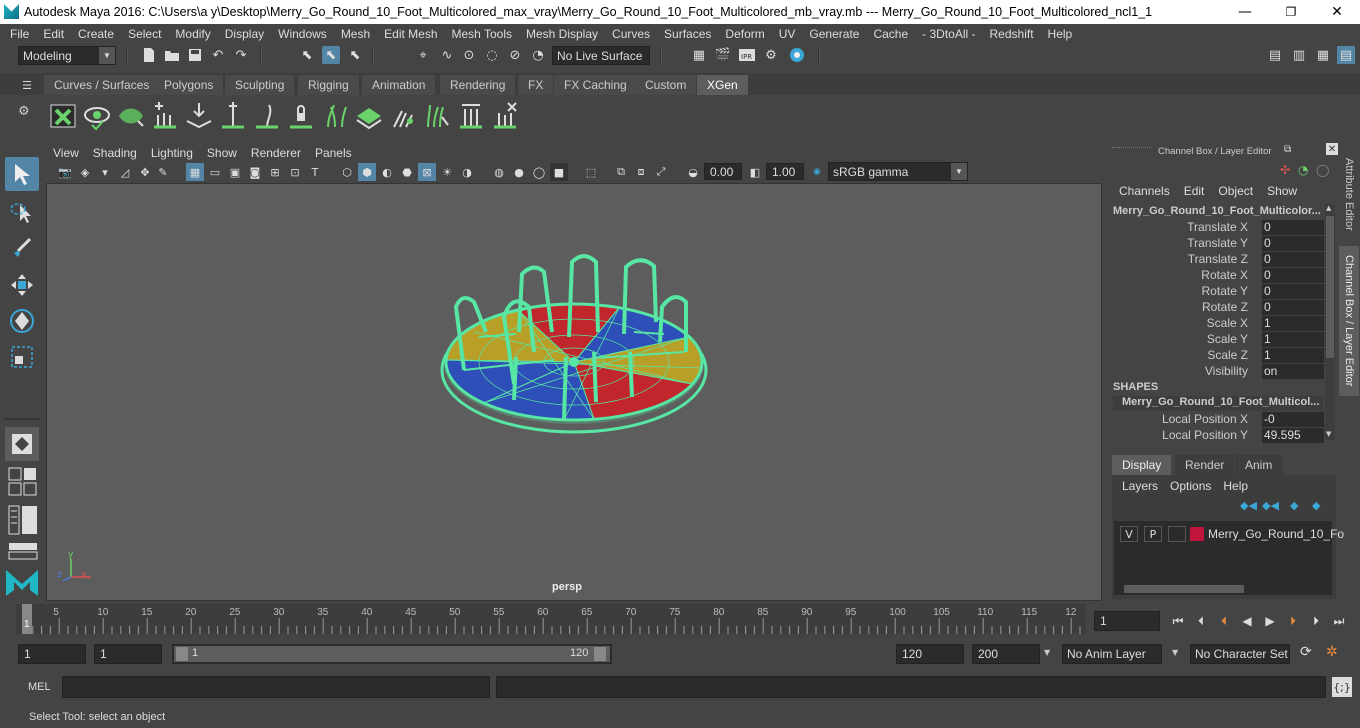  Describe the element at coordinates (492, 55) in the screenshot. I see `snap-view-icon: ◌` at that location.